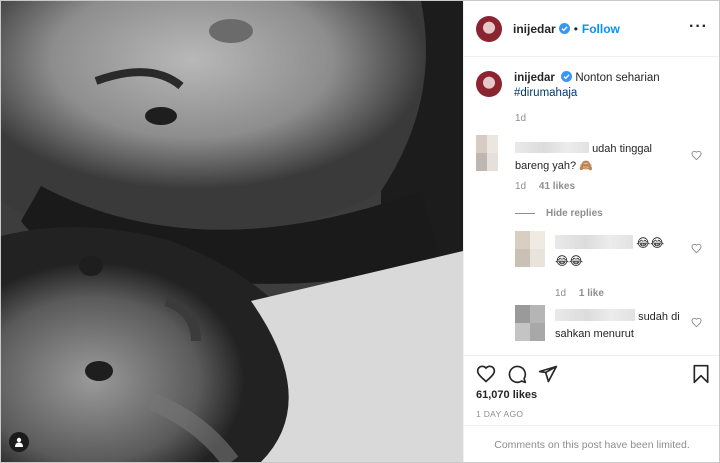 The width and height of the screenshot is (720, 463). Describe the element at coordinates (701, 374) in the screenshot. I see `bookmark-icon` at that location.